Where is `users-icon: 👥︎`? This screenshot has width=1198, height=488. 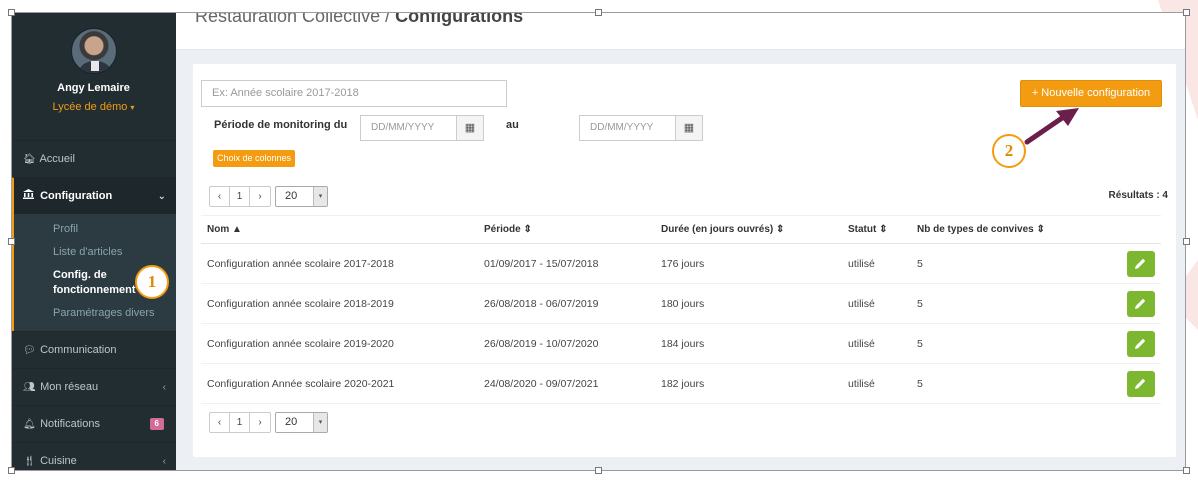 users-icon: 👥︎ is located at coordinates (29, 387).